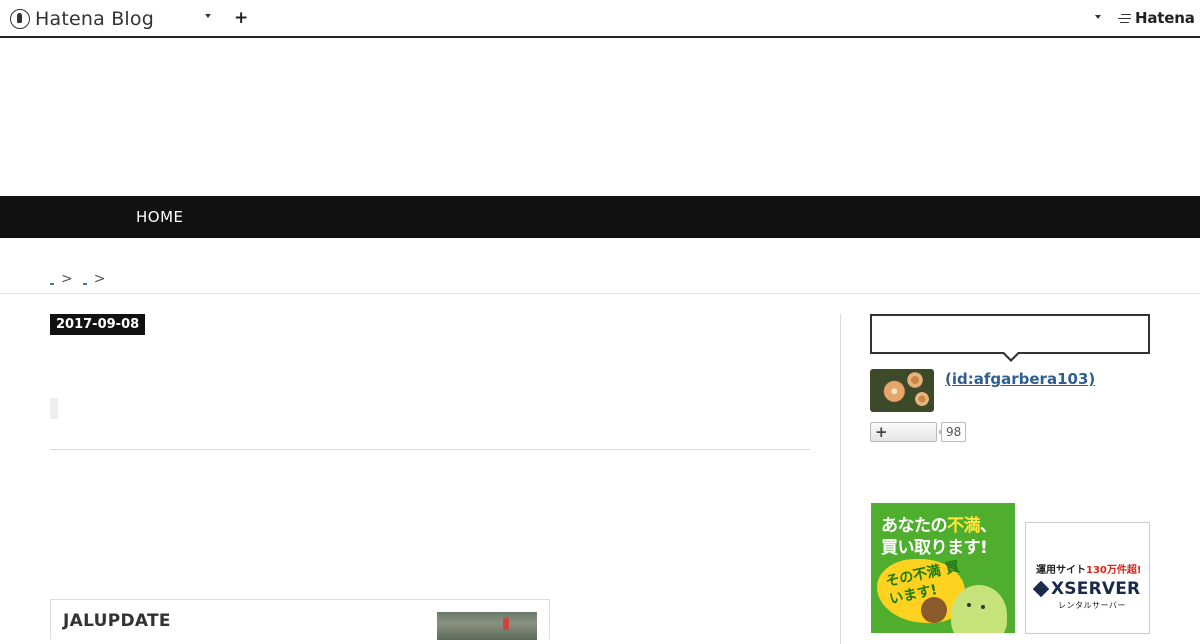 The height and width of the screenshot is (644, 1200). What do you see at coordinates (1020, 379) in the screenshot?
I see `author-id-link: (id:afgarbera103)` at bounding box center [1020, 379].